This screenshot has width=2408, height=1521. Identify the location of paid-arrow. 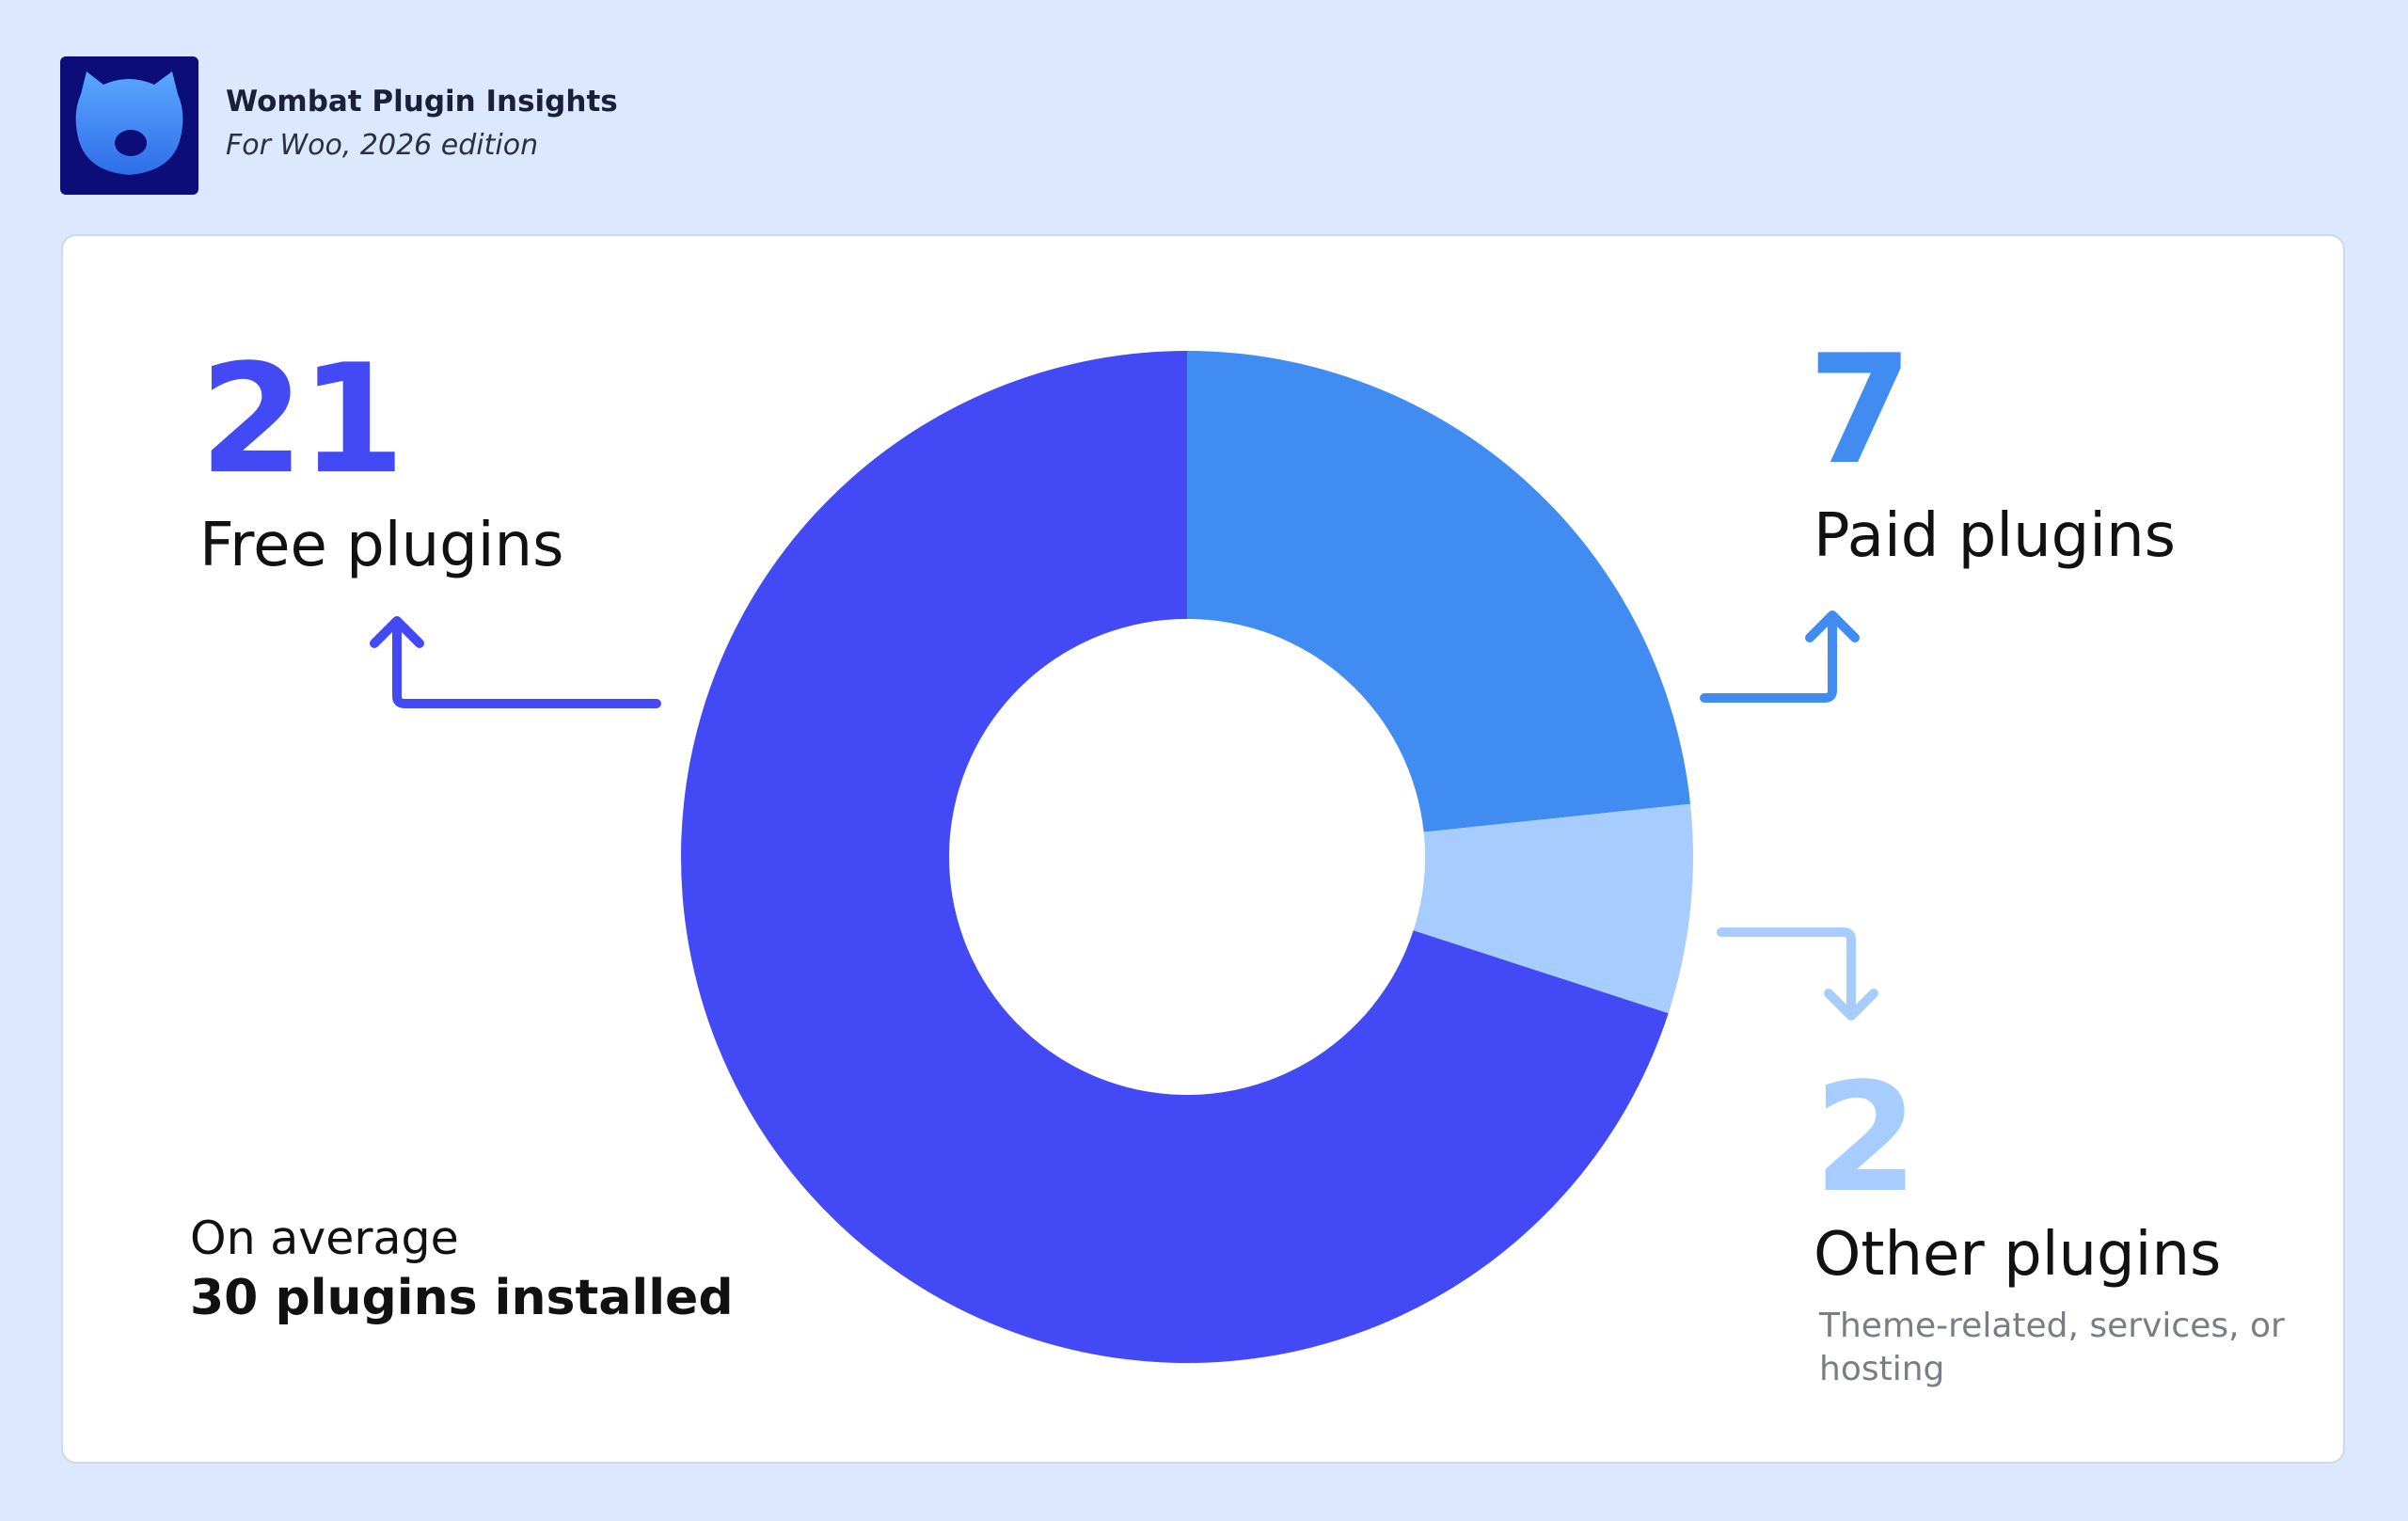
(1780, 656).